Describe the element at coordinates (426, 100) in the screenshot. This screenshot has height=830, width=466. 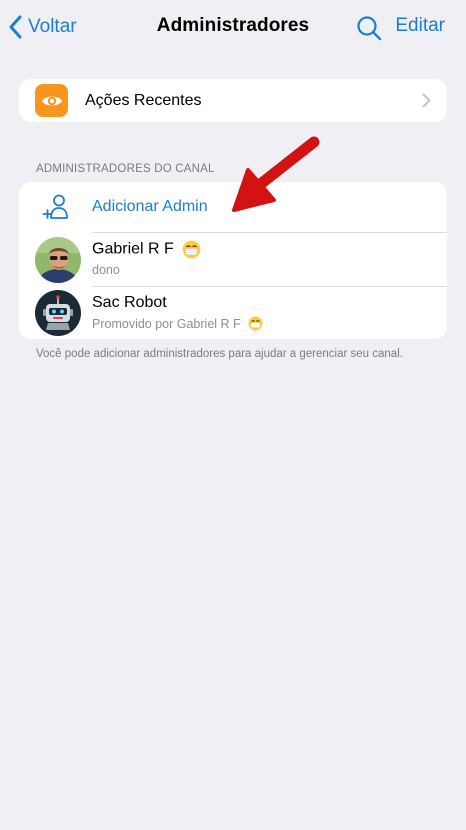
I see `chevron-right-icon` at that location.